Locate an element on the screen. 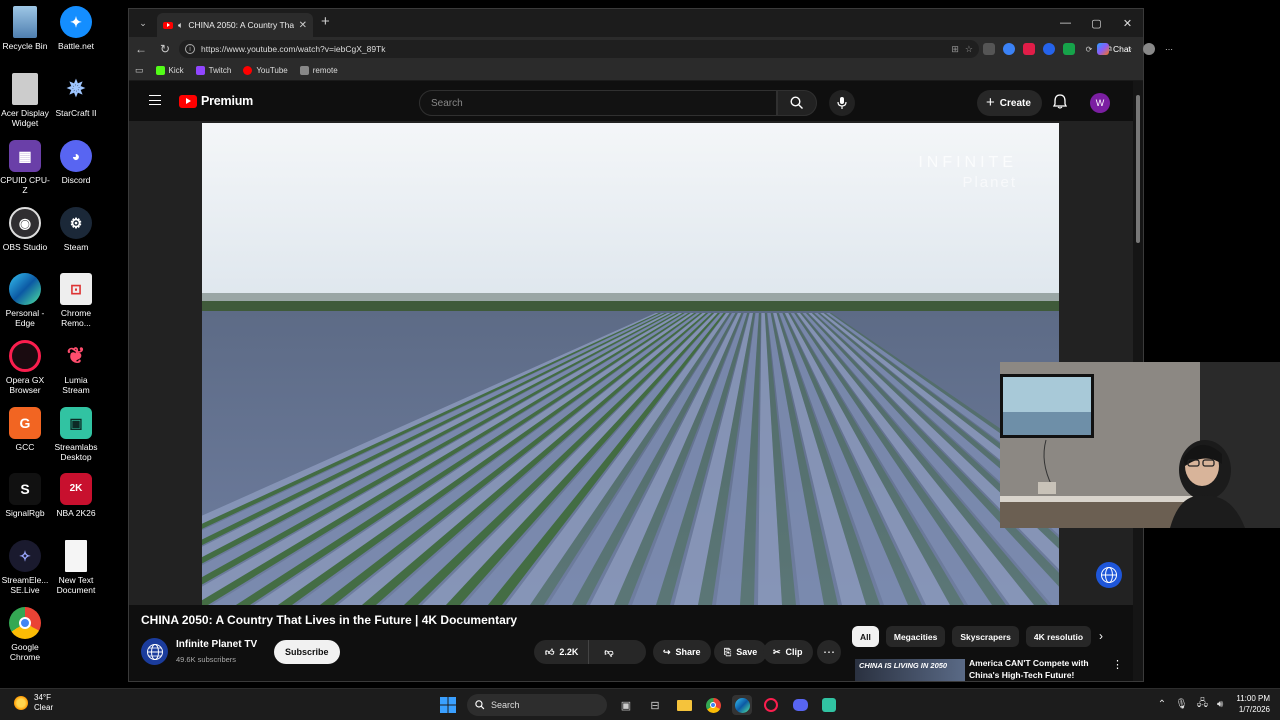  dislike-button: 👎︎ is located at coordinates (608, 652).